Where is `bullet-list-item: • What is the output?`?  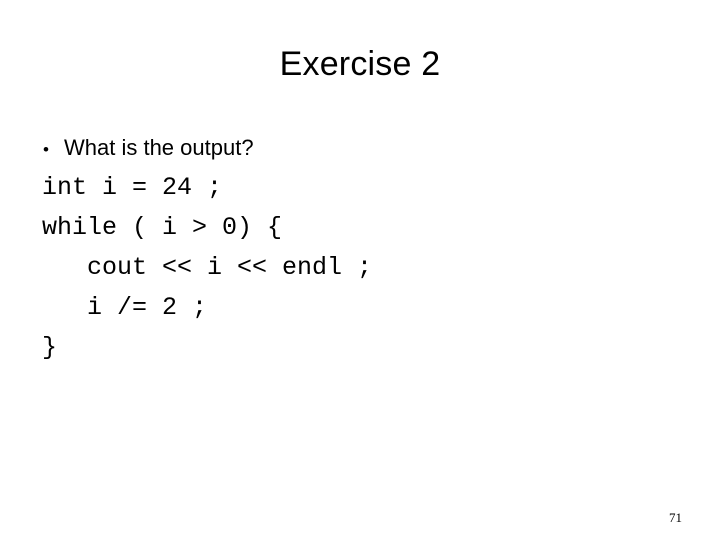
bullet-list-item: • What is the output? is located at coordinates (358, 148).